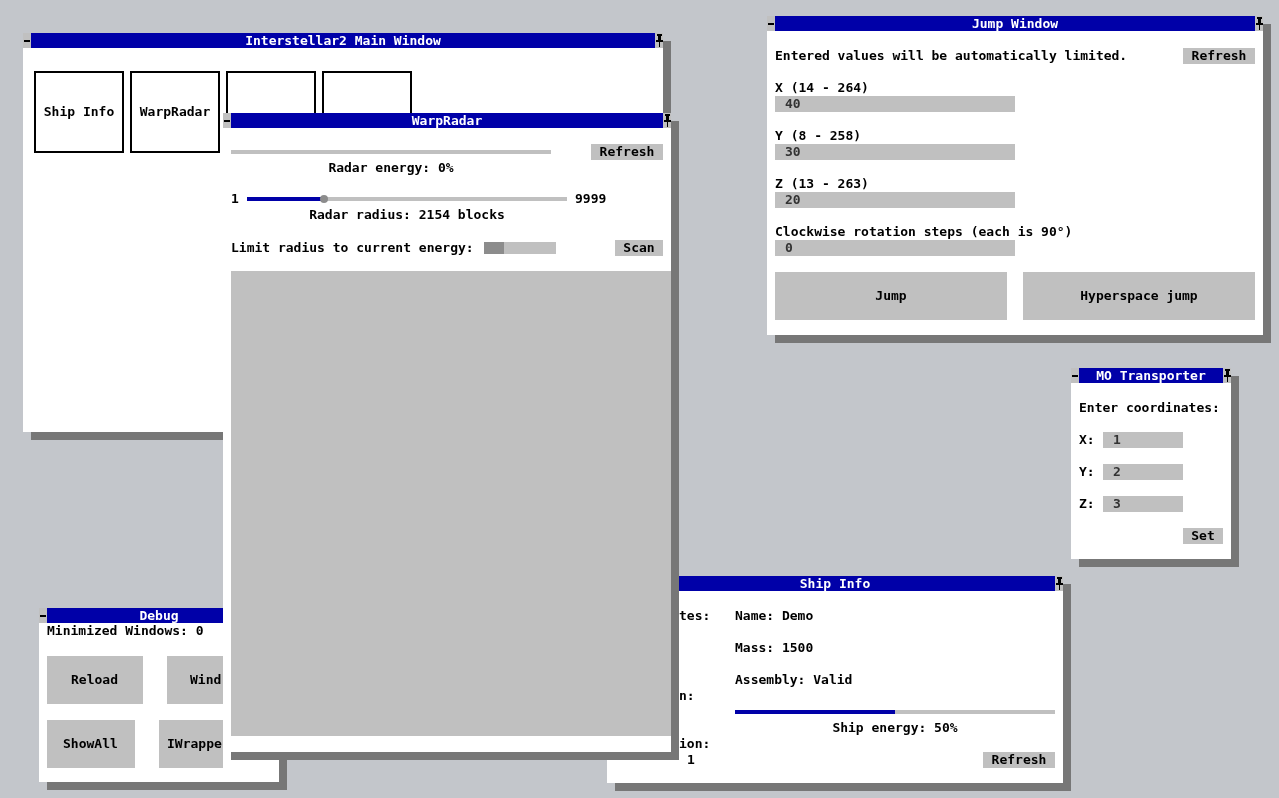  I want to click on window-title: Jump Window, so click(1015, 23).